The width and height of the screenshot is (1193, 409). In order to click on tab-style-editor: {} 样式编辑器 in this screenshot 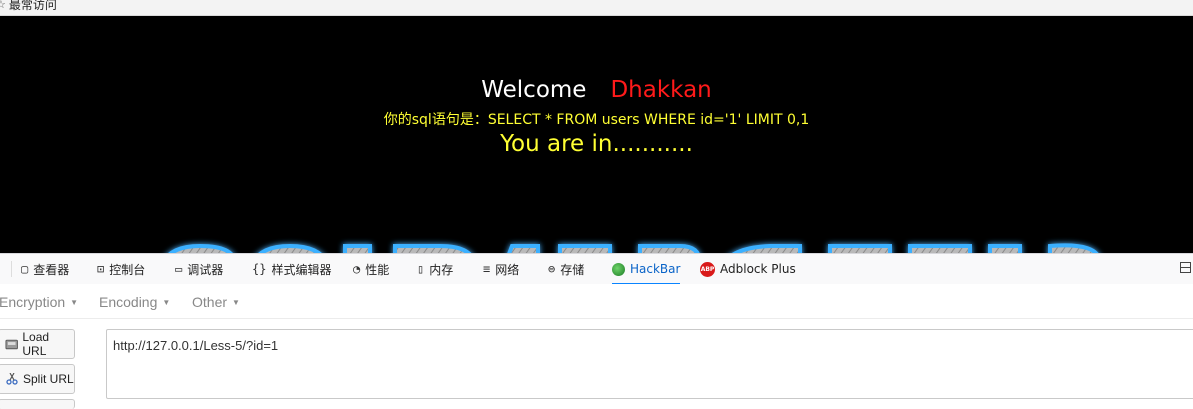, I will do `click(291, 269)`.